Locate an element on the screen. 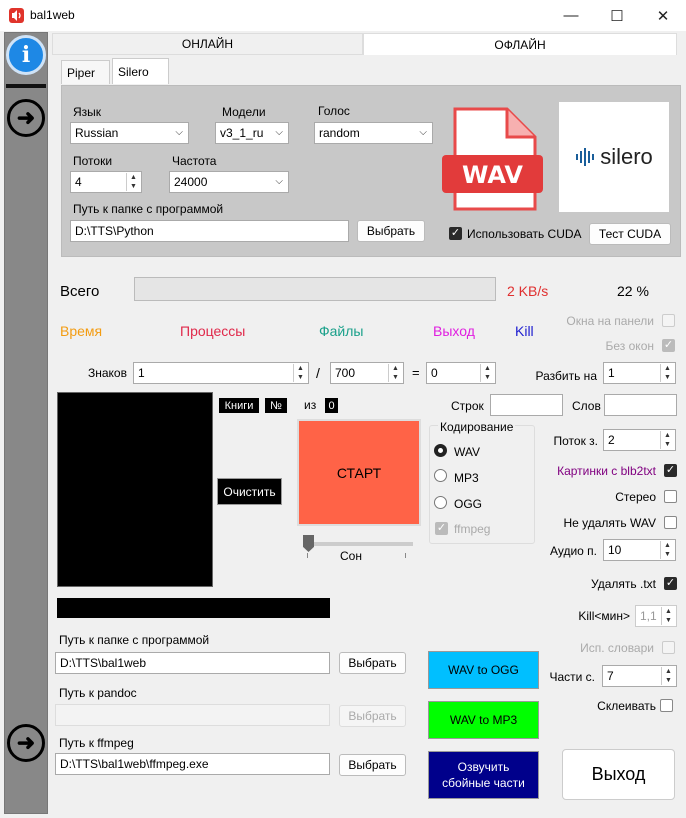 Image resolution: width=686 pixels, height=818 pixels. status-bar-black is located at coordinates (193, 608).